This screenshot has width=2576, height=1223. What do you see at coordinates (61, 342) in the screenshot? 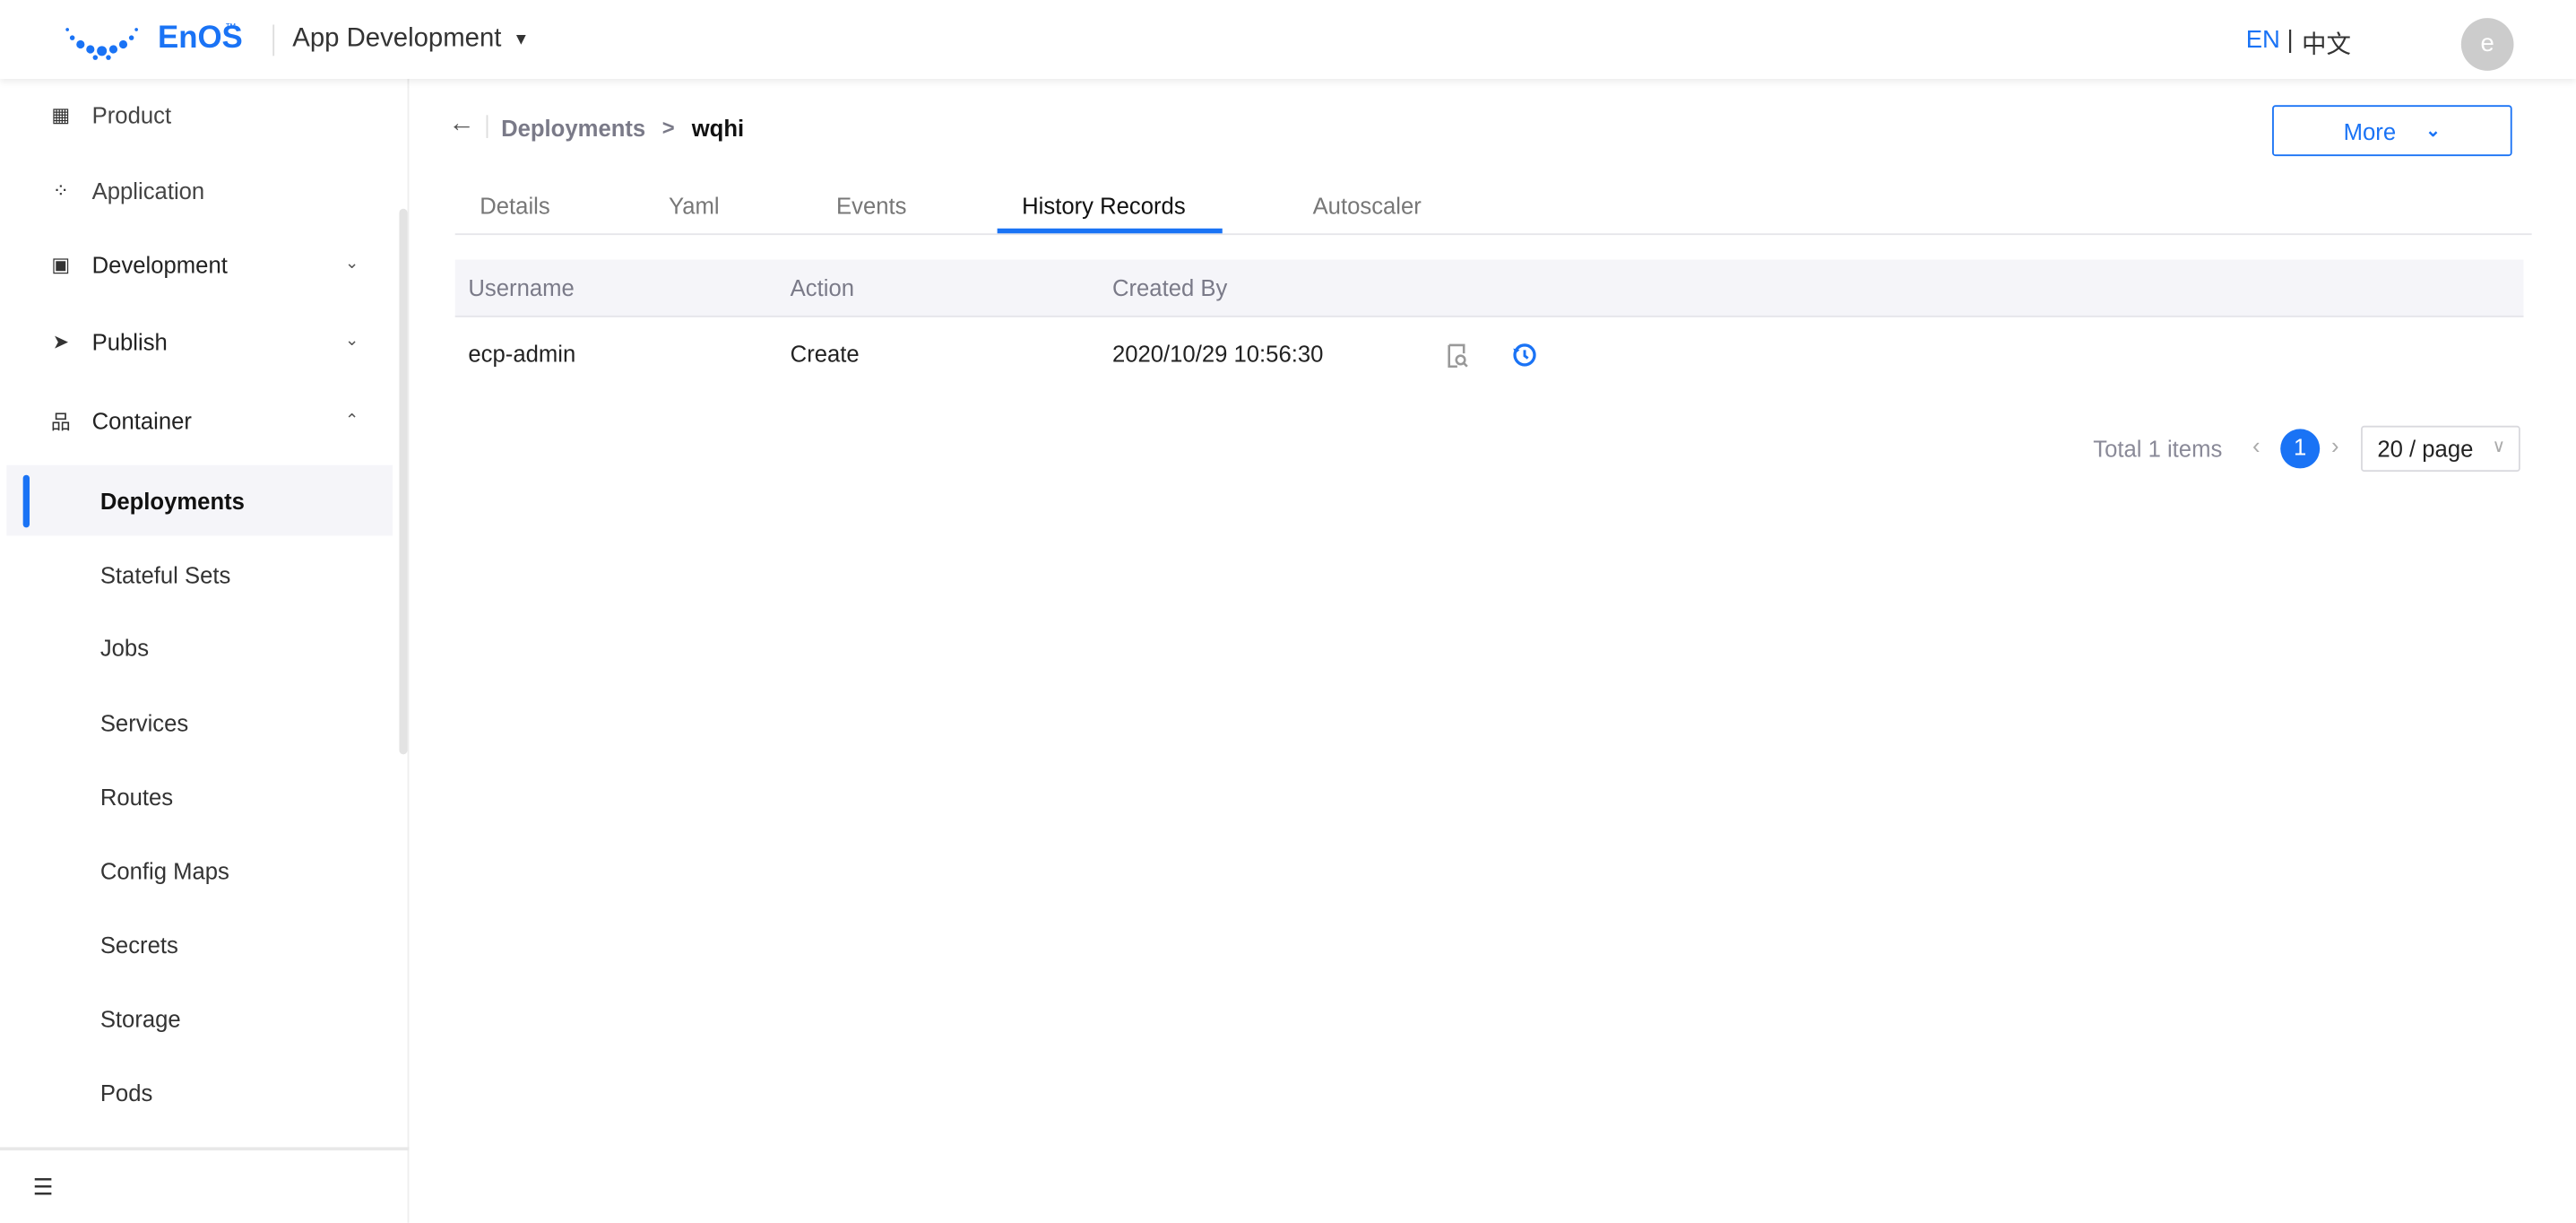
I see `paper-plane-icon: ➤` at bounding box center [61, 342].